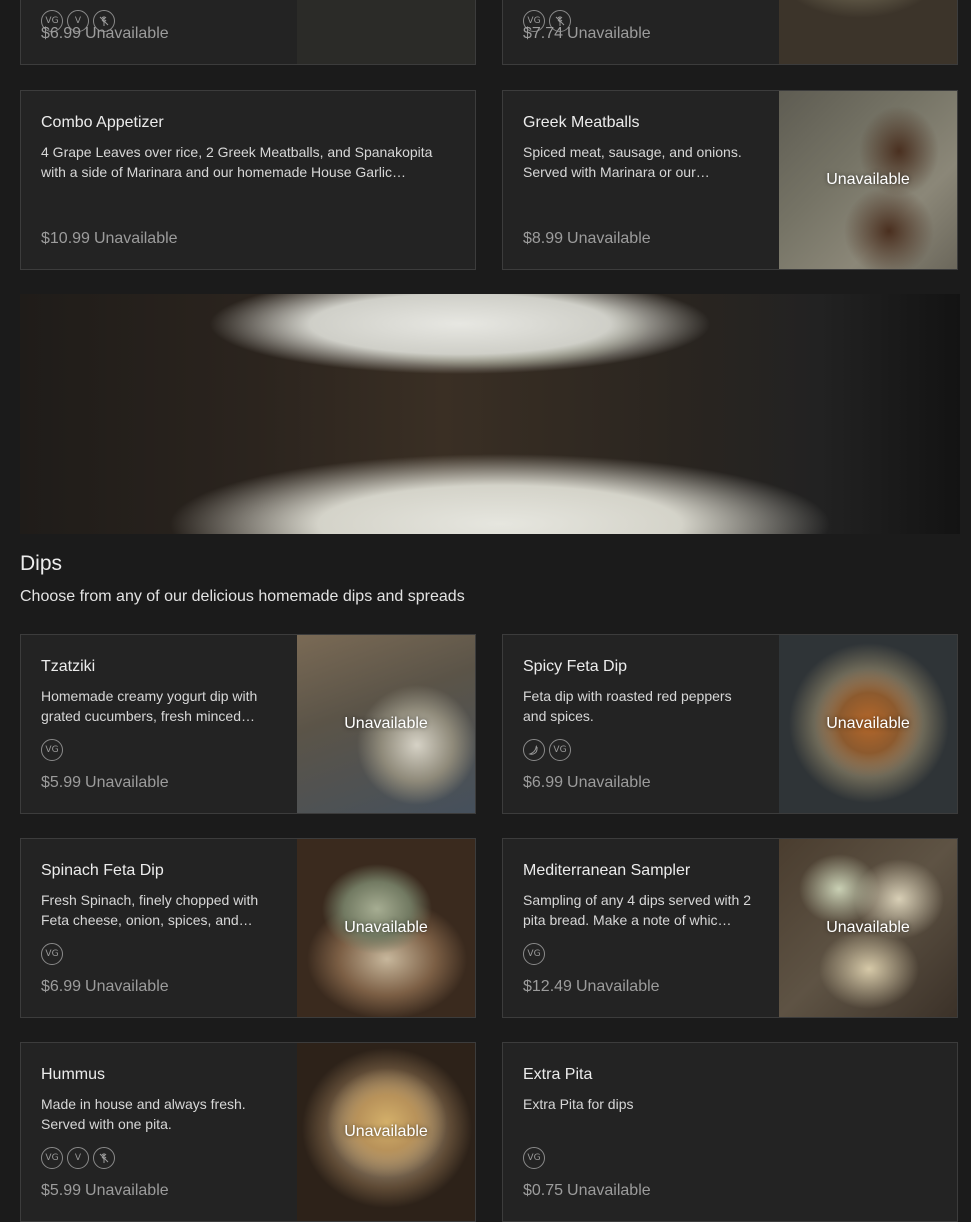 This screenshot has height=1222, width=971. What do you see at coordinates (587, 33) in the screenshot?
I see `item-price: $7.74 Unavailable` at bounding box center [587, 33].